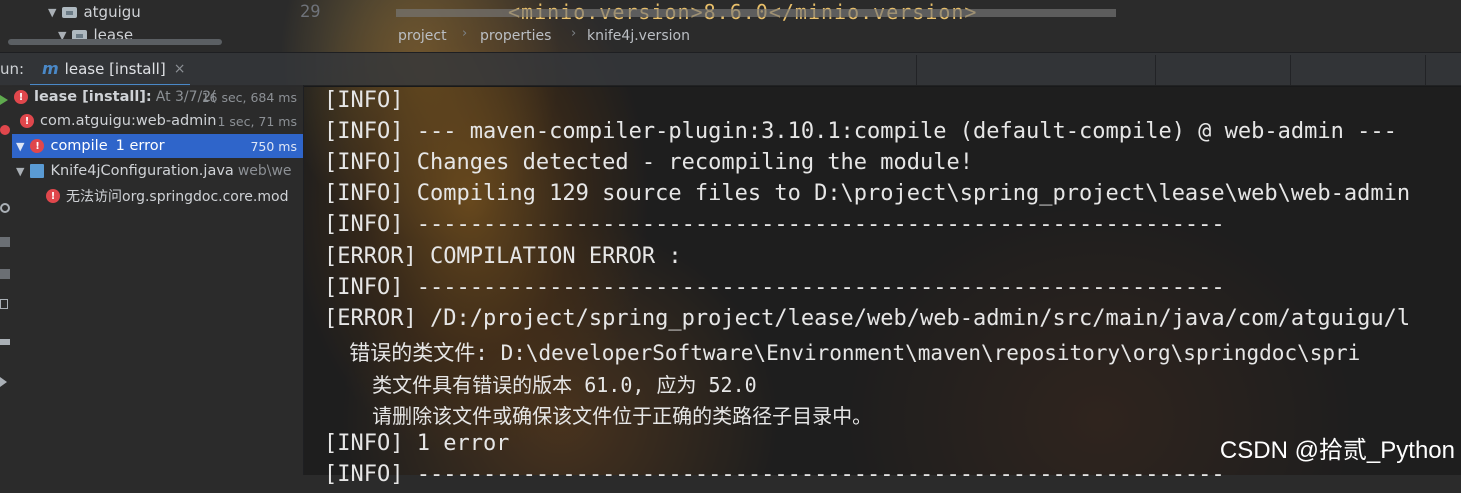 This screenshot has width=1461, height=493. Describe the element at coordinates (5, 208) in the screenshot. I see `filter-icon` at that location.